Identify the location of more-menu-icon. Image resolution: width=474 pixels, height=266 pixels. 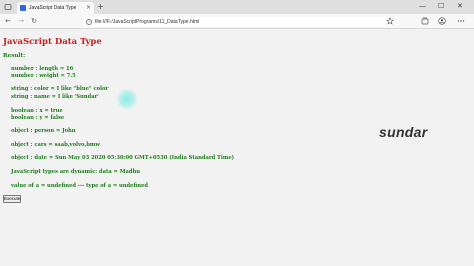
(461, 21).